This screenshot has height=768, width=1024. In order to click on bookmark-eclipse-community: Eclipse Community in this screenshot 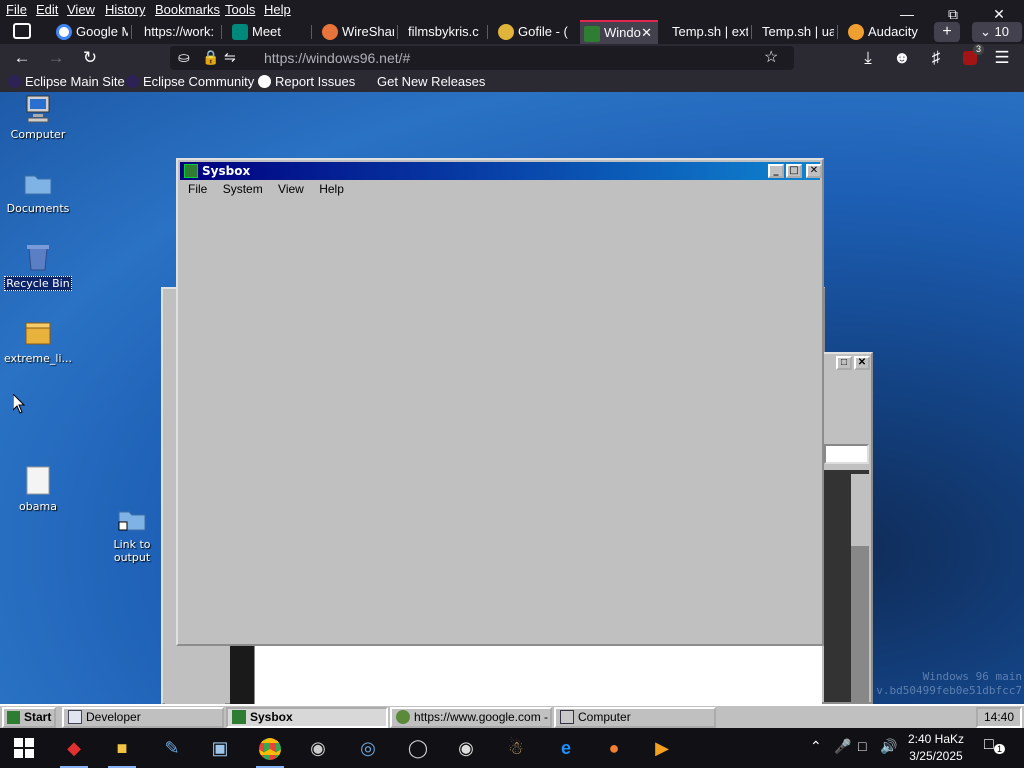, I will do `click(190, 81)`.